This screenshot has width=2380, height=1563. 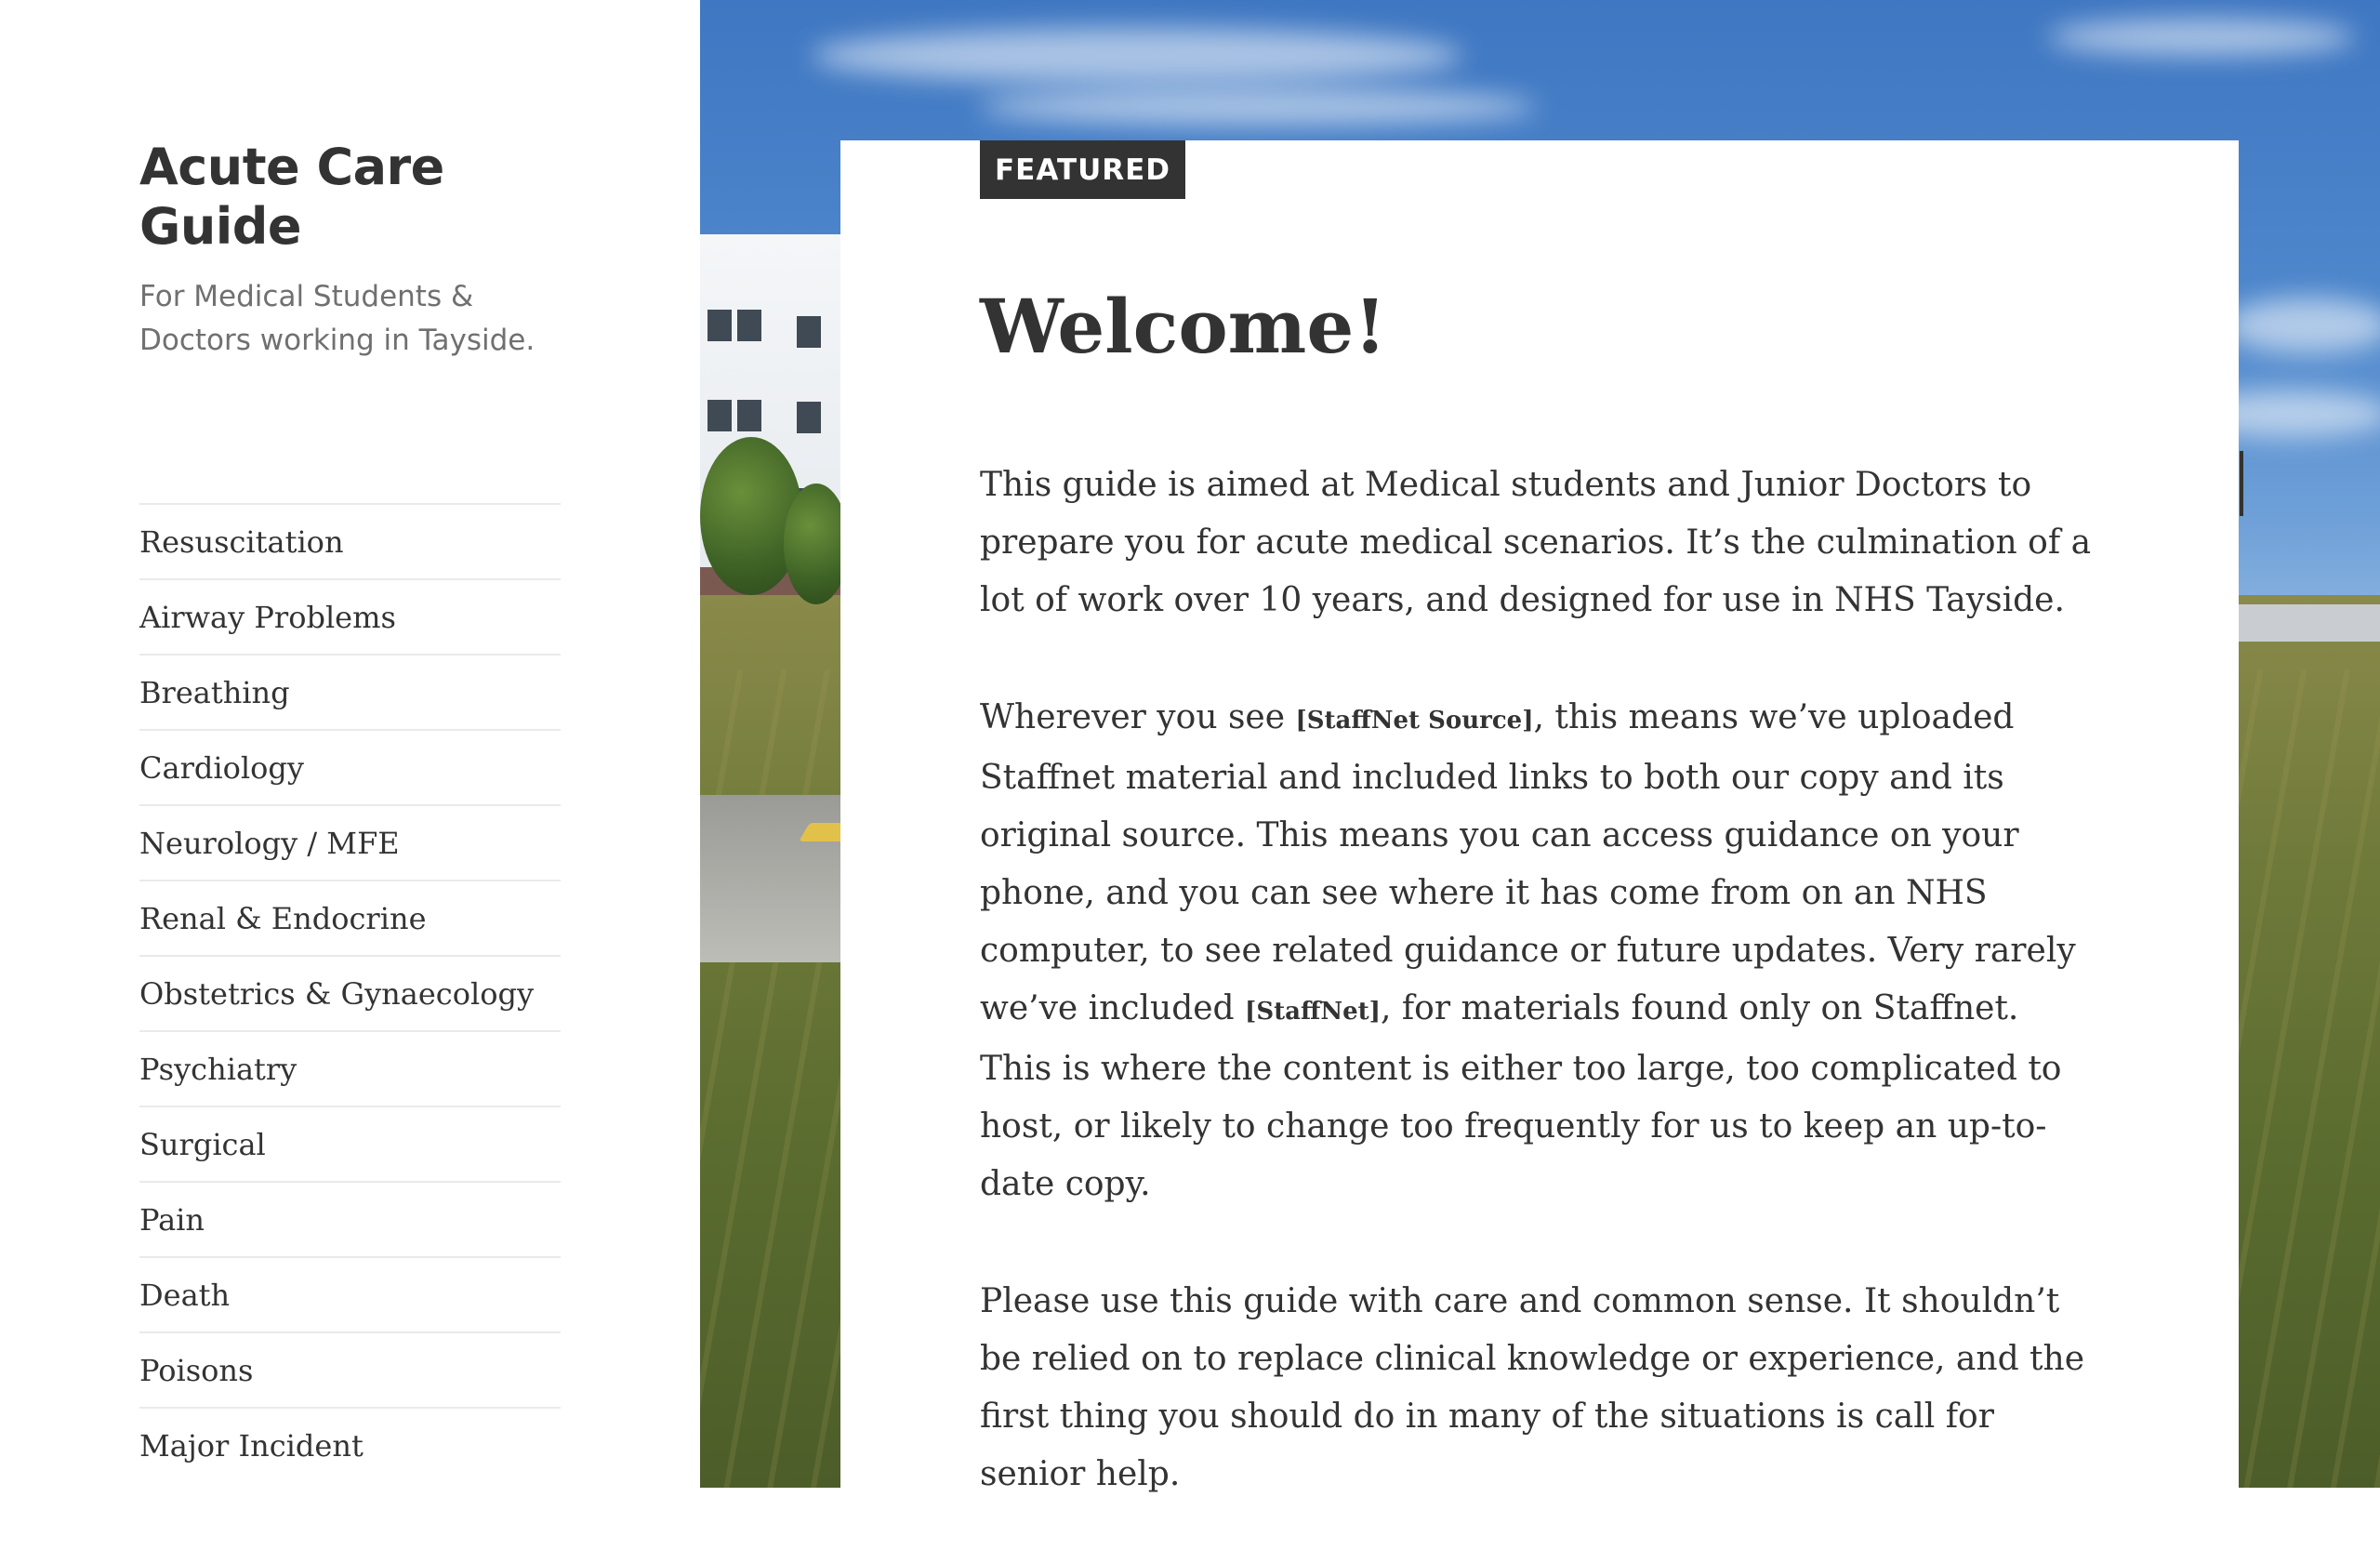 I want to click on nav-item-label: Airway Problems, so click(x=267, y=617).